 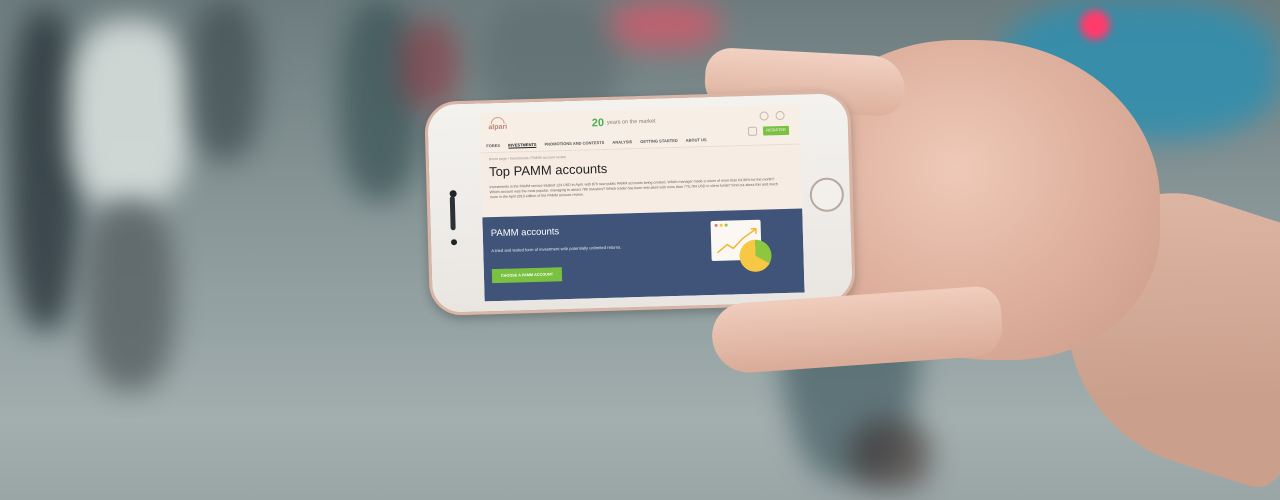 What do you see at coordinates (631, 122) in the screenshot?
I see `anniversary-text: years on the market` at bounding box center [631, 122].